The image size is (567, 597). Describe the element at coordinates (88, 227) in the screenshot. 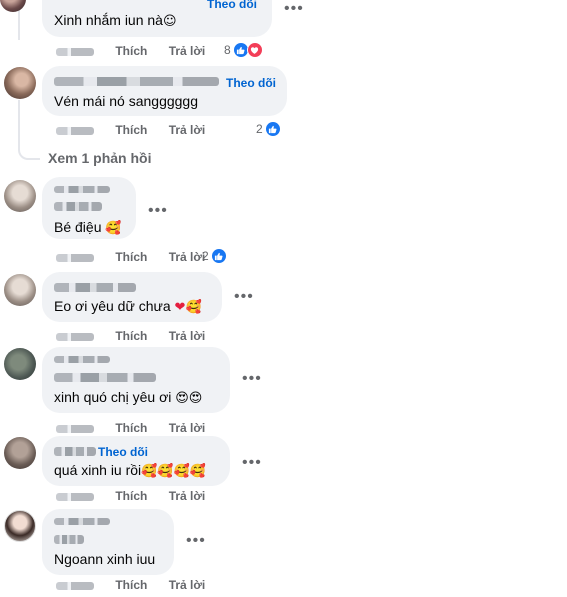

I see `comment-text: Bé điệu 🥰` at that location.